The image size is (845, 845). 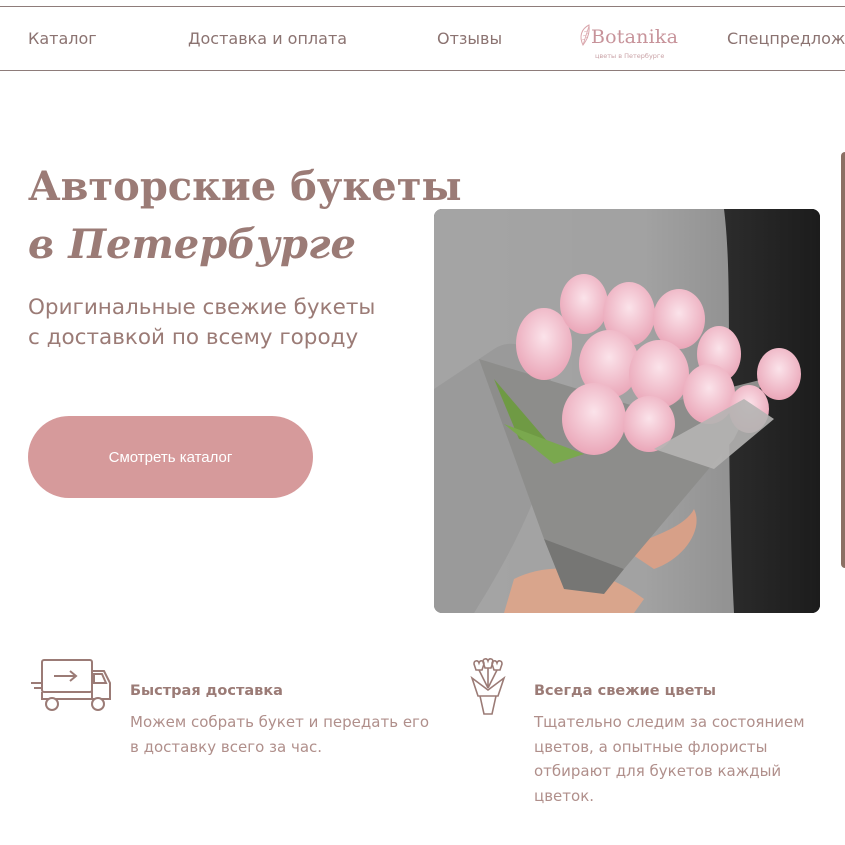 I want to click on feature-title-fresh-flowers: Всегда свежие цветы, so click(x=625, y=691).